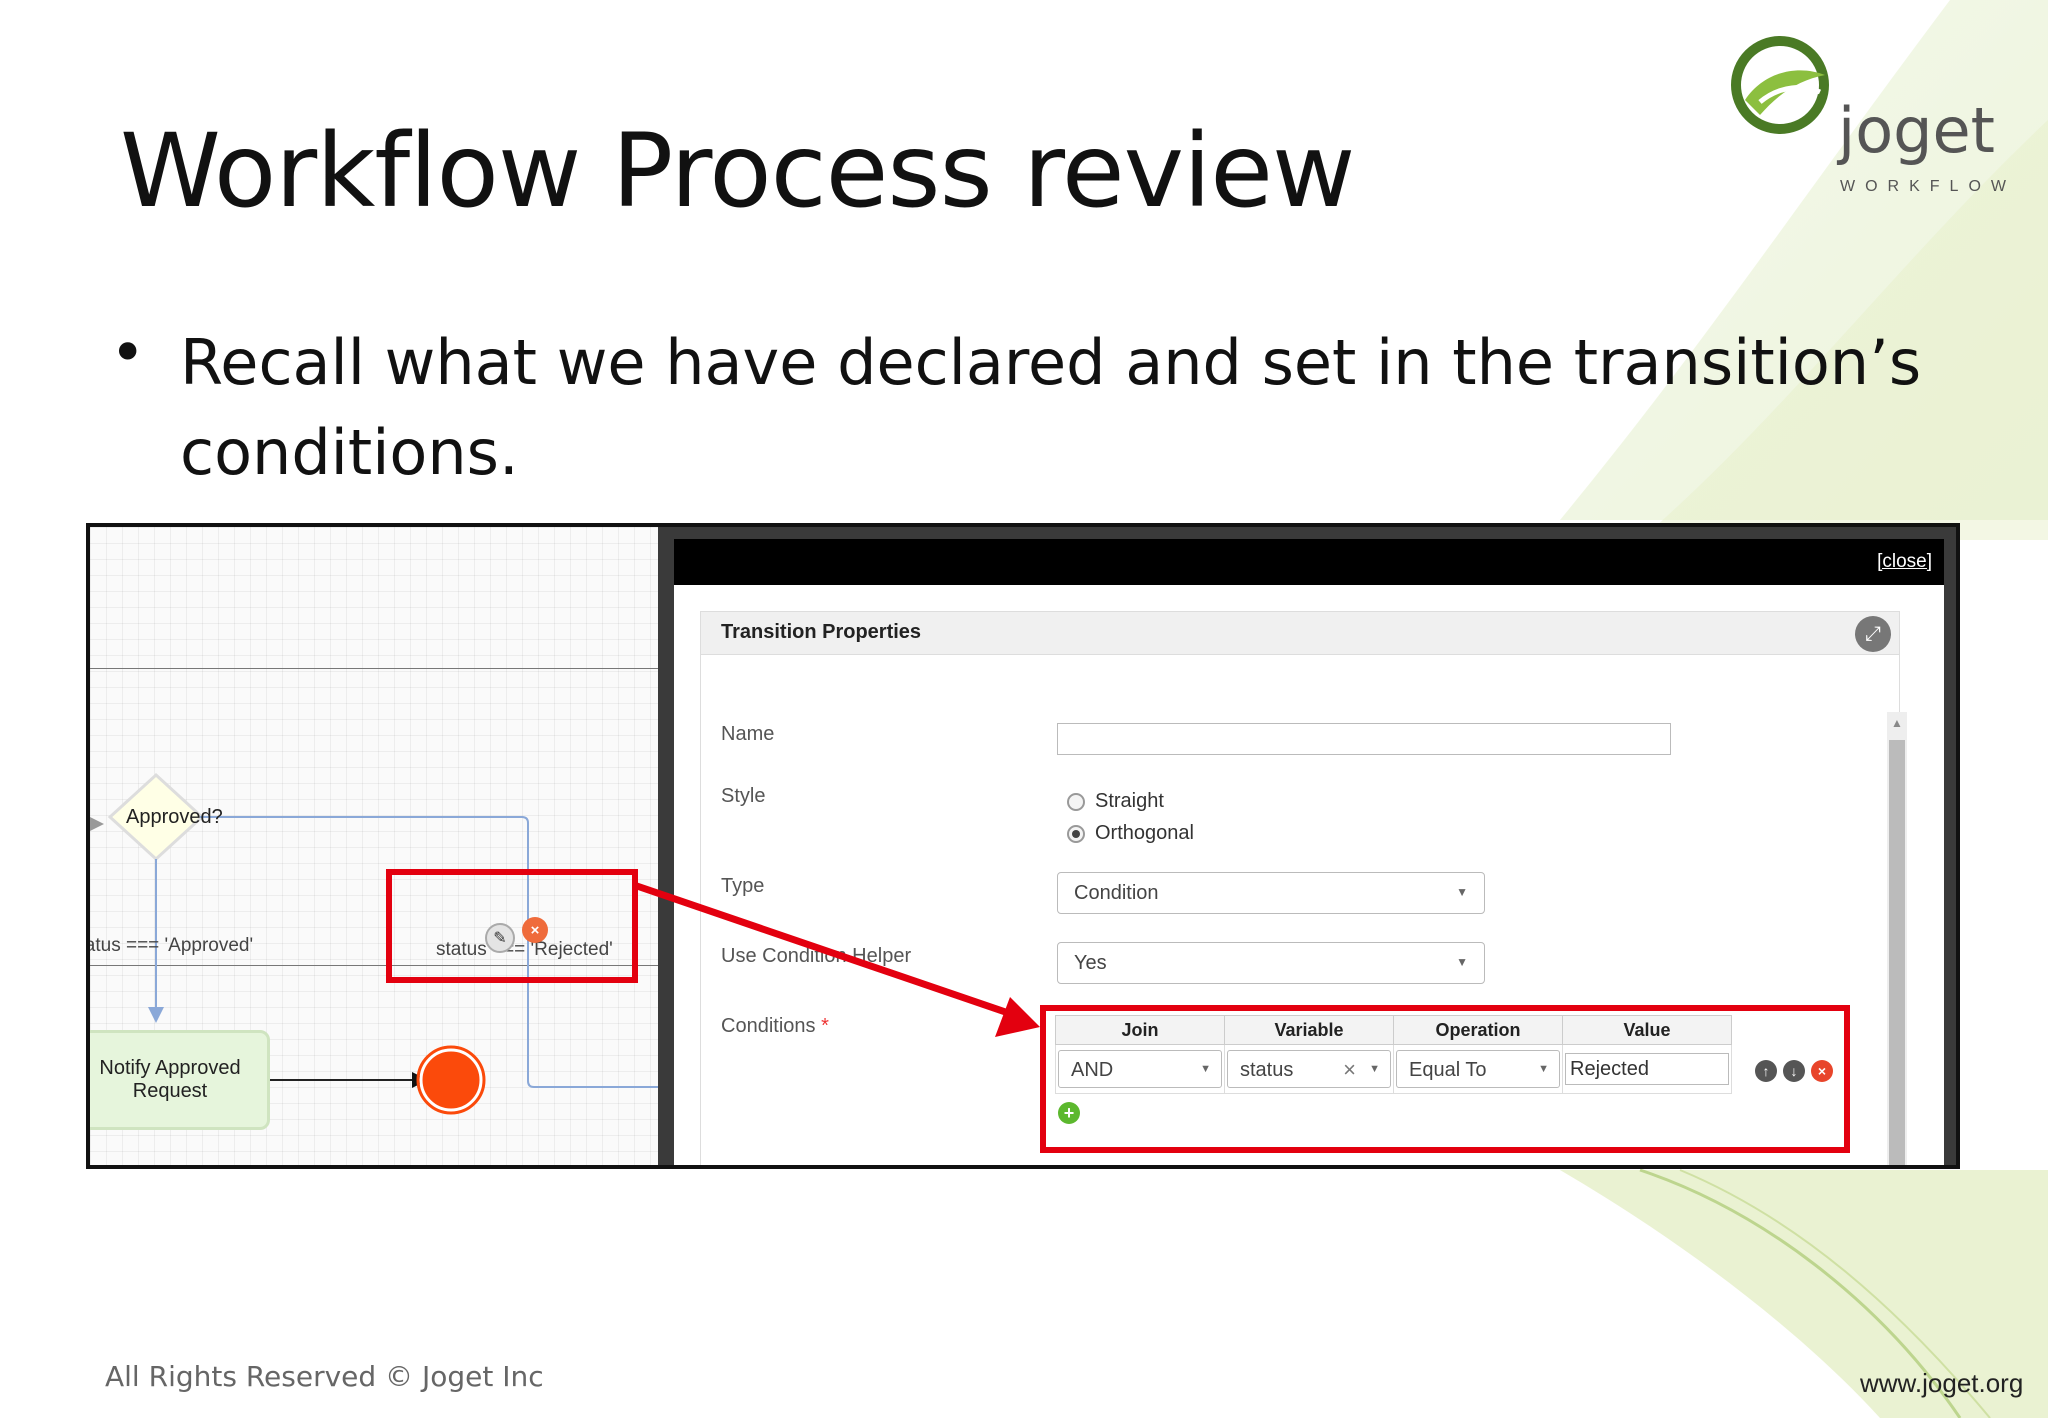 This screenshot has height=1418, width=2048. What do you see at coordinates (743, 886) in the screenshot?
I see `type-label: Type` at bounding box center [743, 886].